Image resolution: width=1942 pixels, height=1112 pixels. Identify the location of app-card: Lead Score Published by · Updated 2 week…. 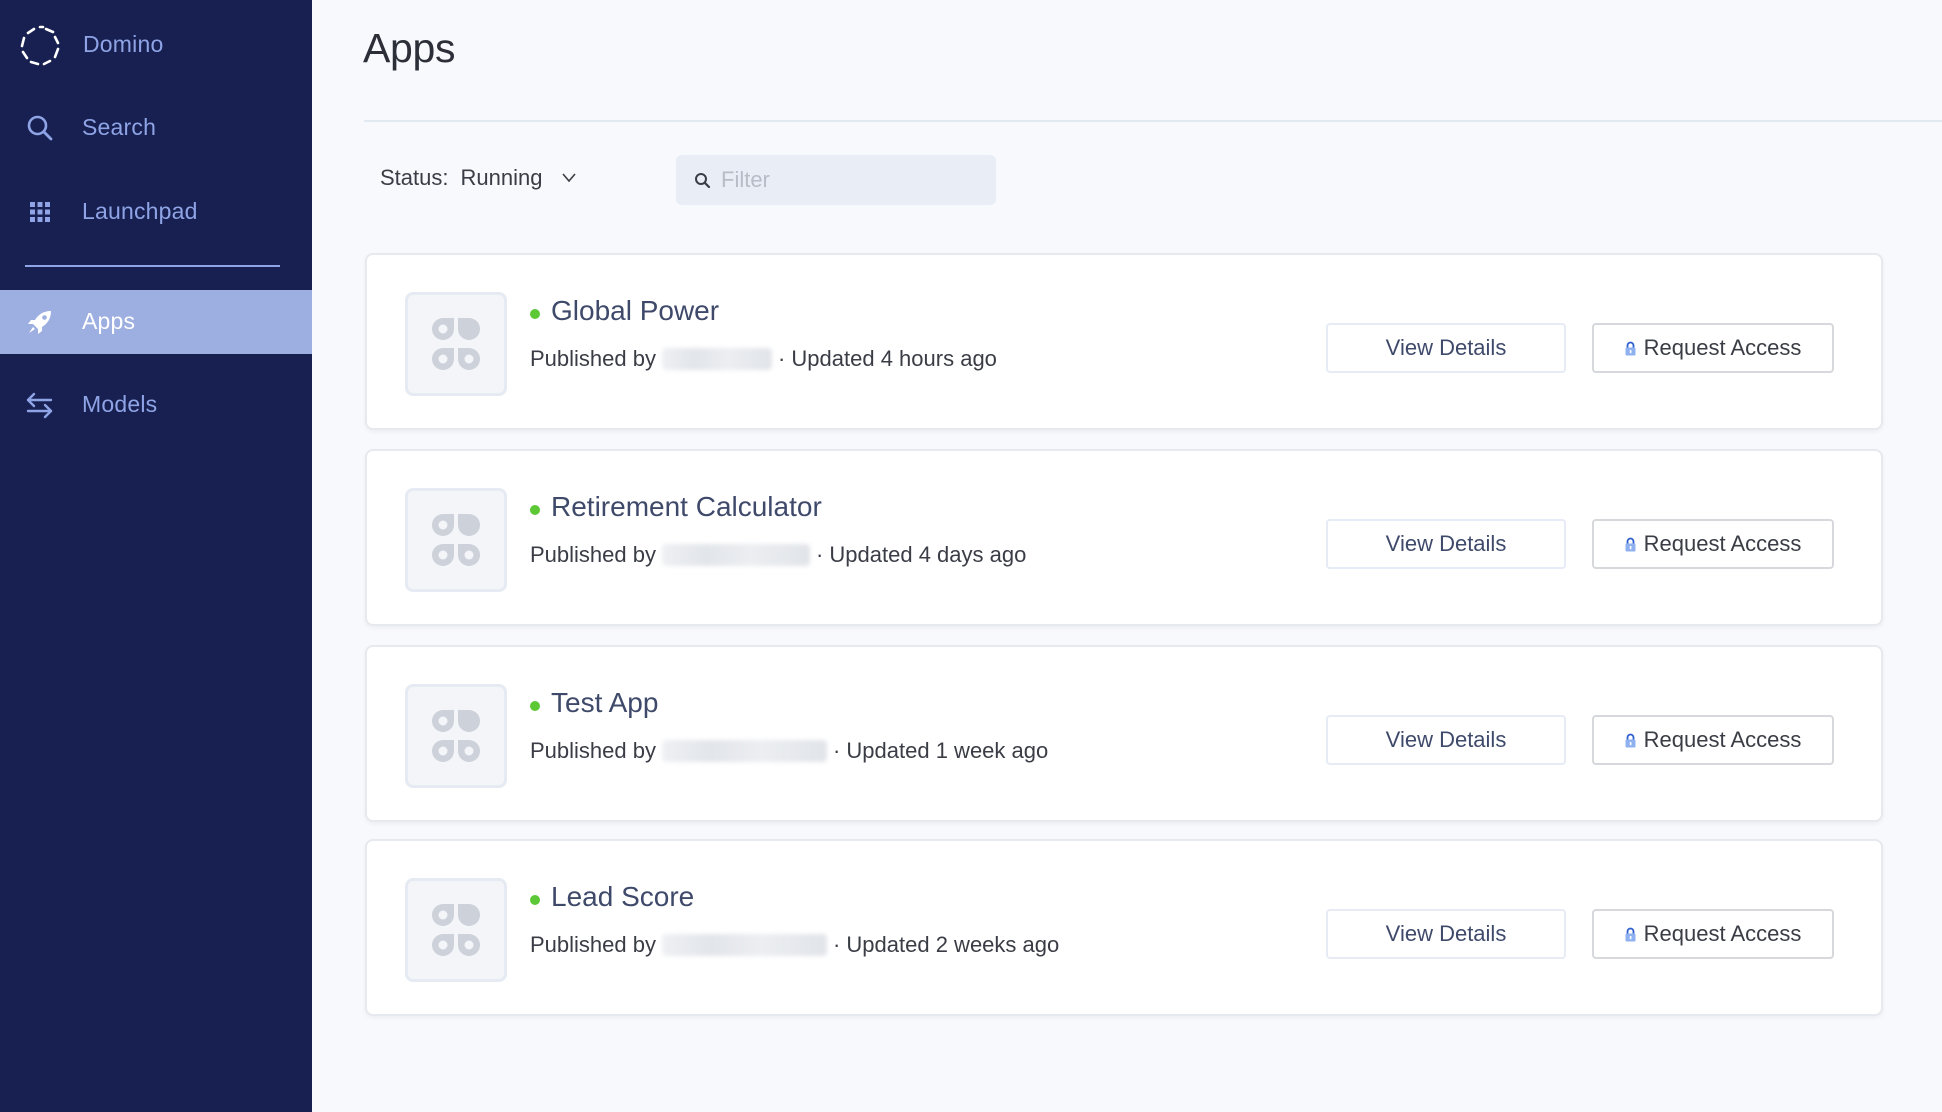
(1124, 927).